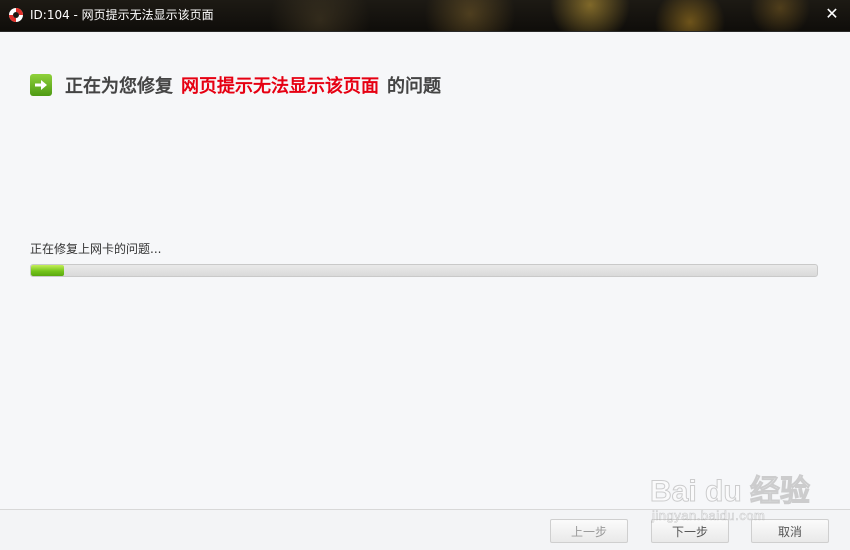  What do you see at coordinates (425, 530) in the screenshot?
I see `footer-bar: 上一步 下一步 取消` at bounding box center [425, 530].